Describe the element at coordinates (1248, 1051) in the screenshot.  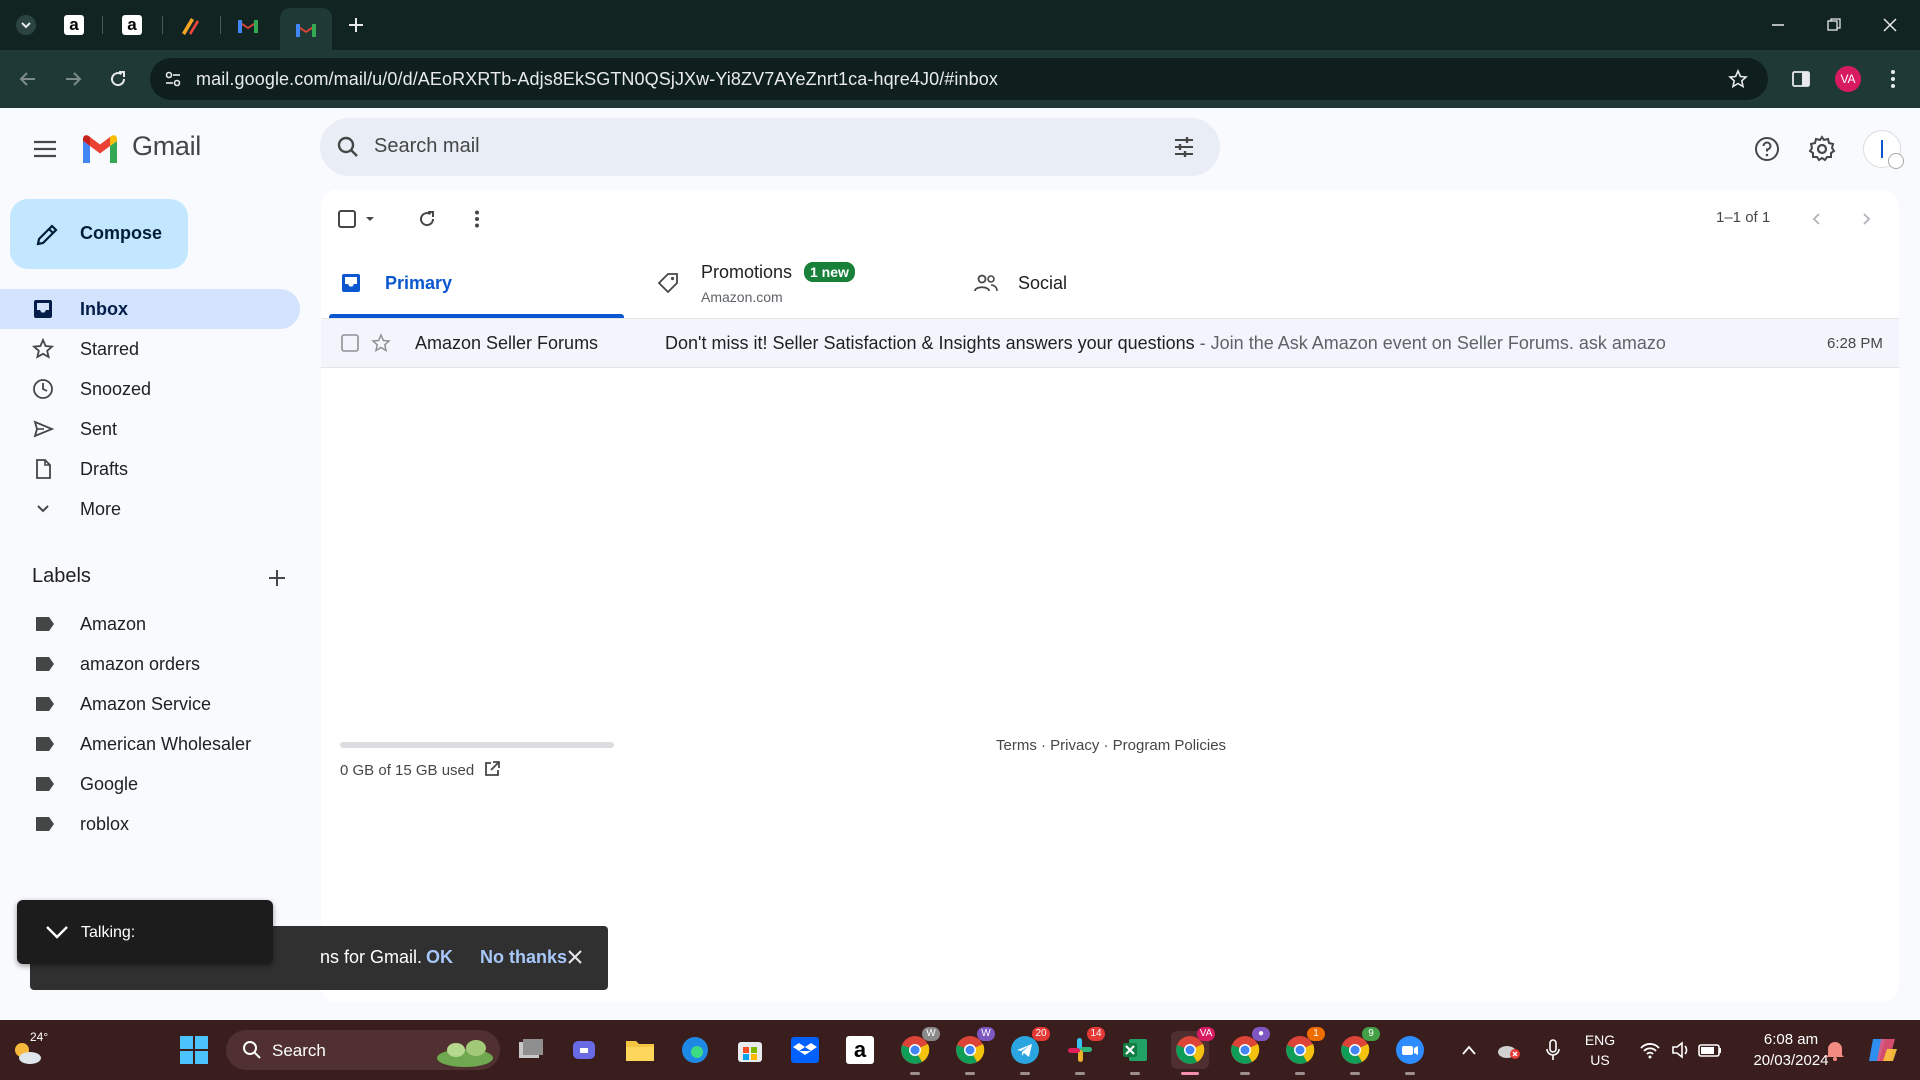
I see `taskbar-chrome-lock: ●` at that location.